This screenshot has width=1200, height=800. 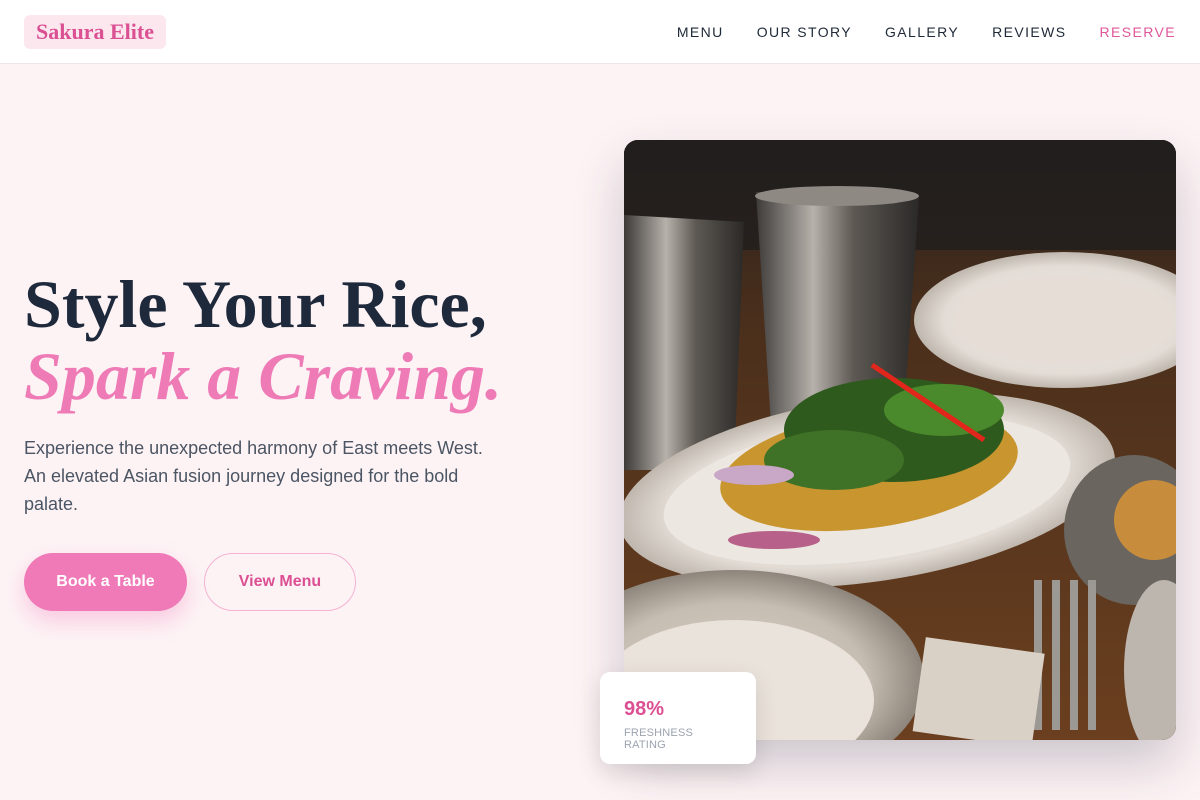 What do you see at coordinates (190, 582) in the screenshot?
I see `hero-actions: Book a Table View Menu` at bounding box center [190, 582].